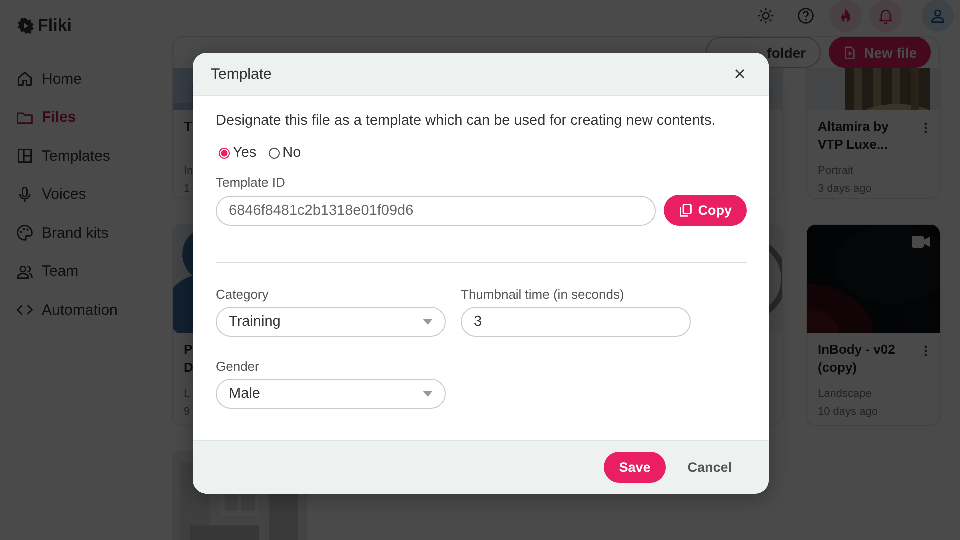  I want to click on help-icon, so click(806, 16).